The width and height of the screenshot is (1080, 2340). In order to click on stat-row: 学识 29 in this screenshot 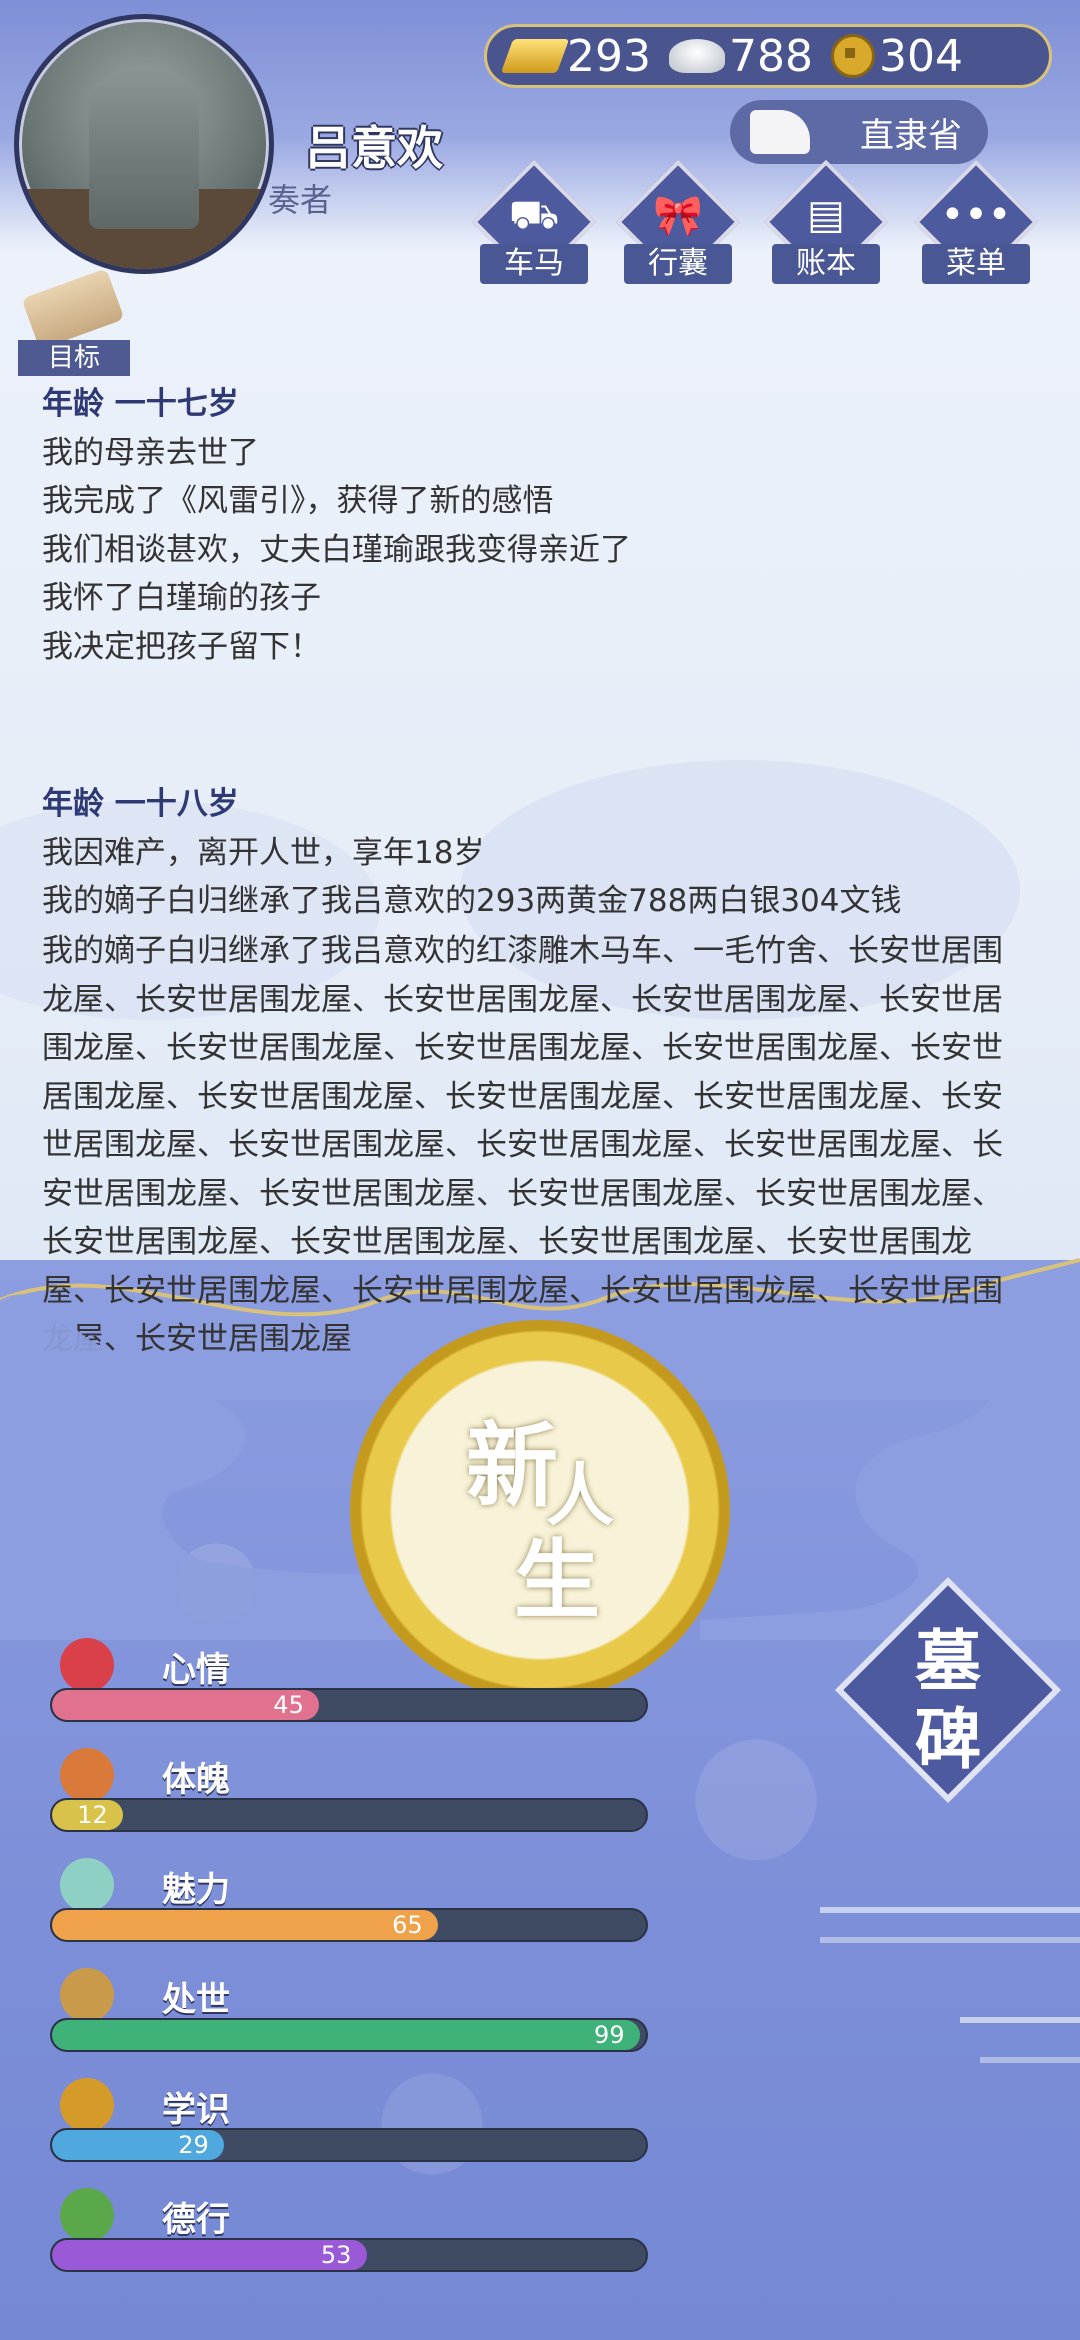, I will do `click(350, 2130)`.